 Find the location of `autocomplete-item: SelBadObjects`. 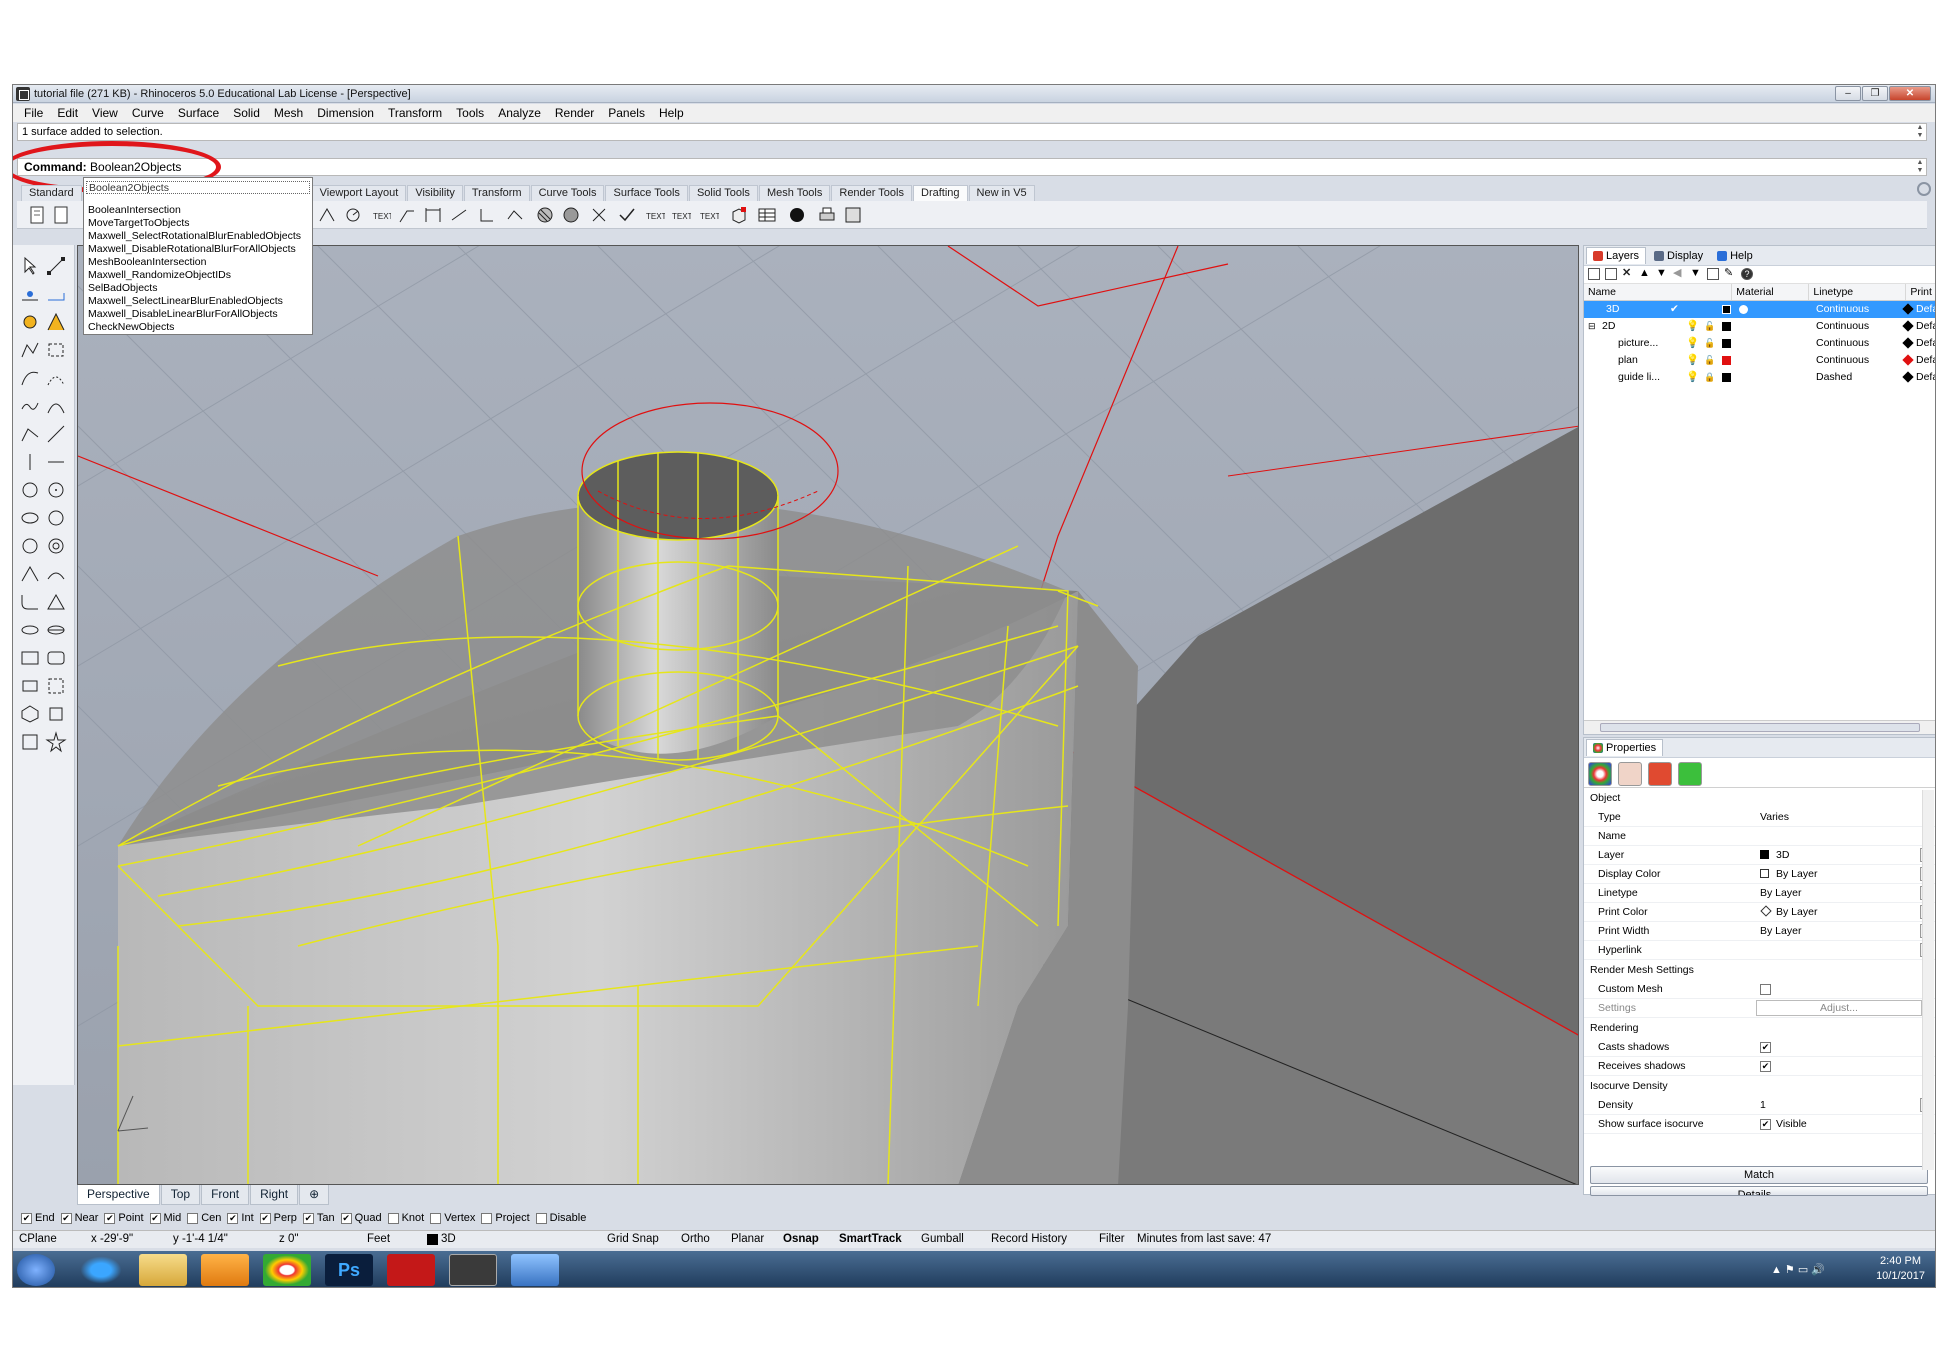

autocomplete-item: SelBadObjects is located at coordinates (198, 288).